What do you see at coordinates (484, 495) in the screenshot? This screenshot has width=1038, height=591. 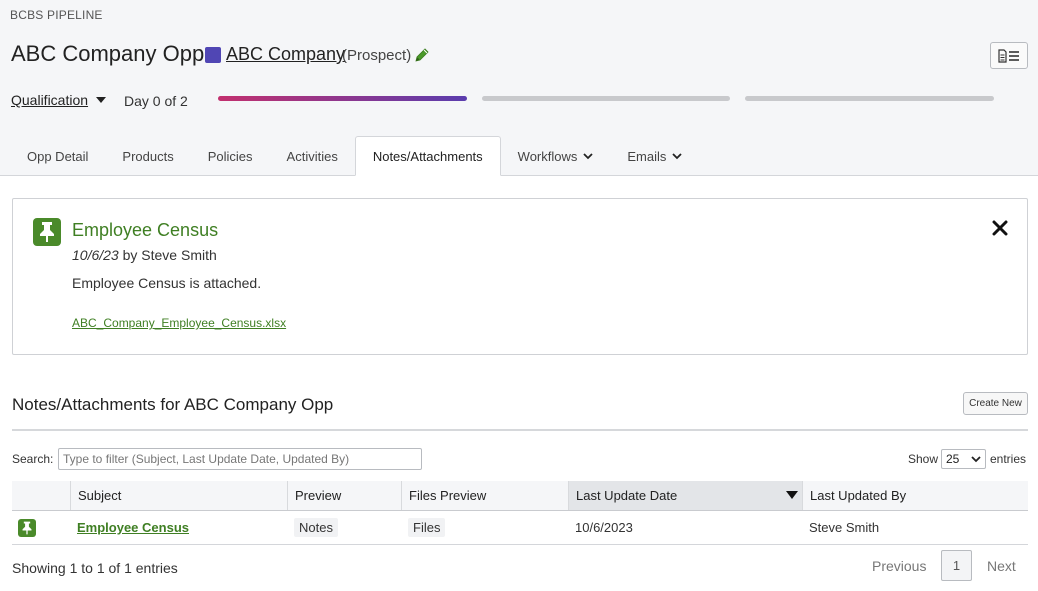 I see `column-header-files-preview: Files Preview` at bounding box center [484, 495].